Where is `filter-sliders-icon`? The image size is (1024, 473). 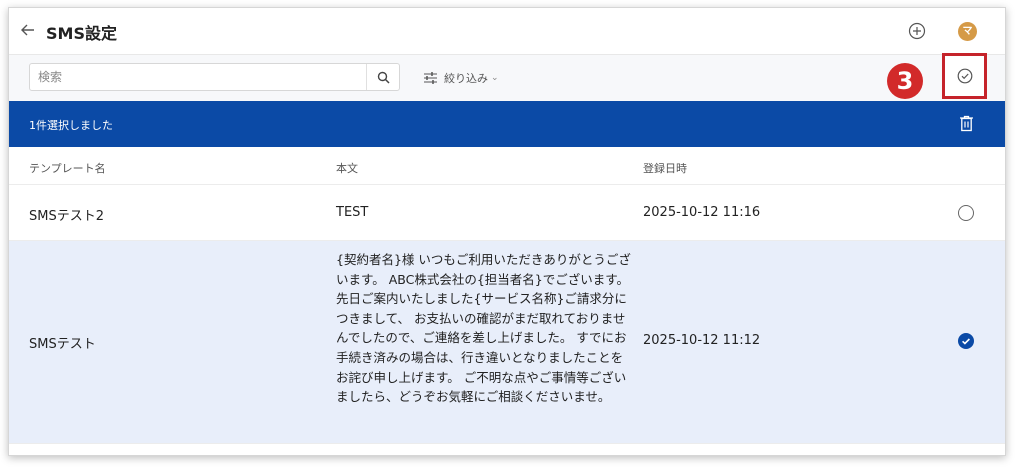 filter-sliders-icon is located at coordinates (430, 78).